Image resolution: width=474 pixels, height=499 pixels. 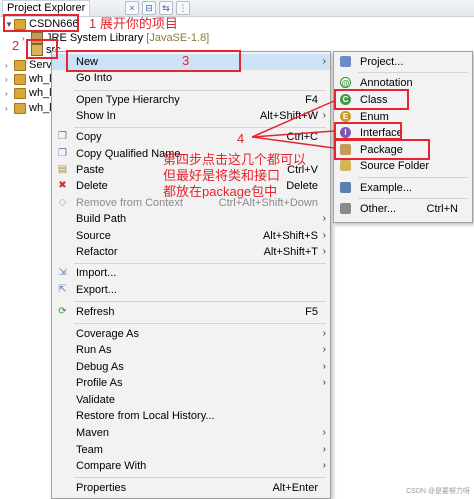 What do you see at coordinates (235, 159) in the screenshot?
I see `annotation-note-line: 第四步点击这几个都可以` at bounding box center [235, 159].